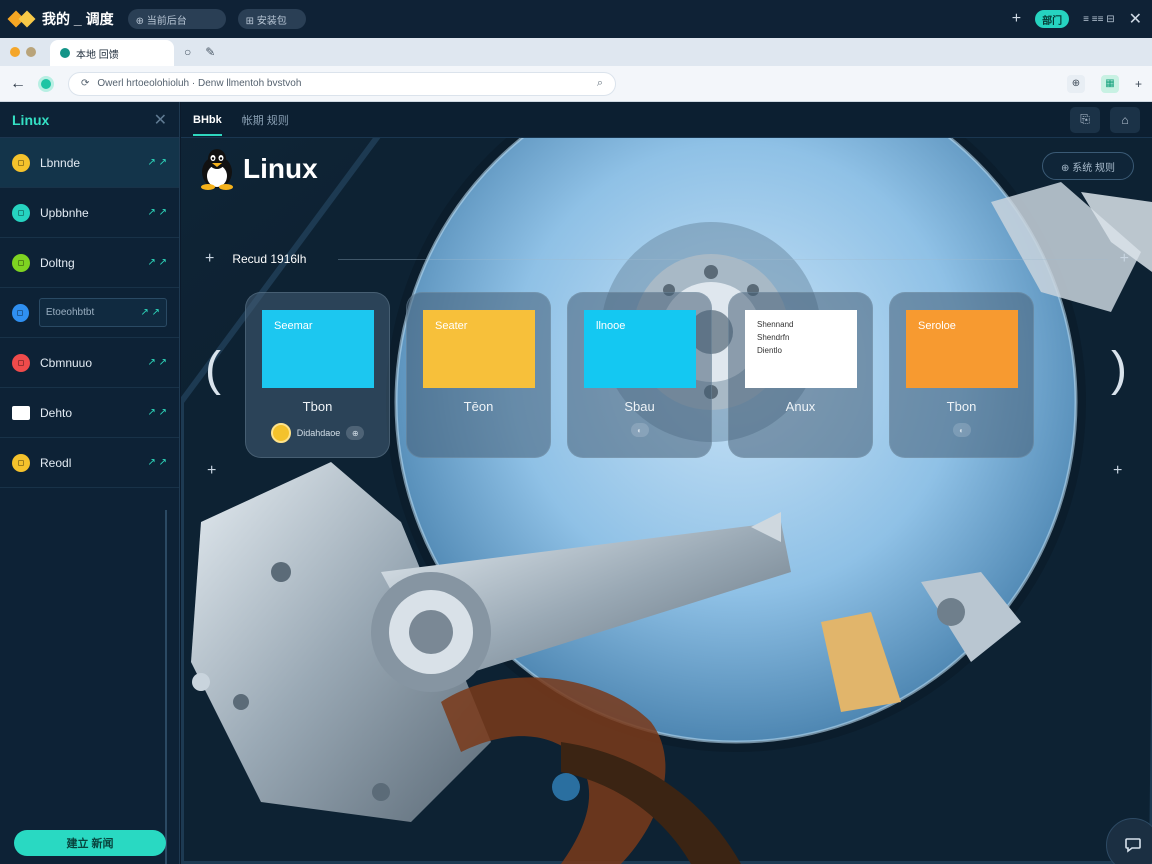  I want to click on sidebar-item: Dehto ↗ ↗, so click(89, 413).